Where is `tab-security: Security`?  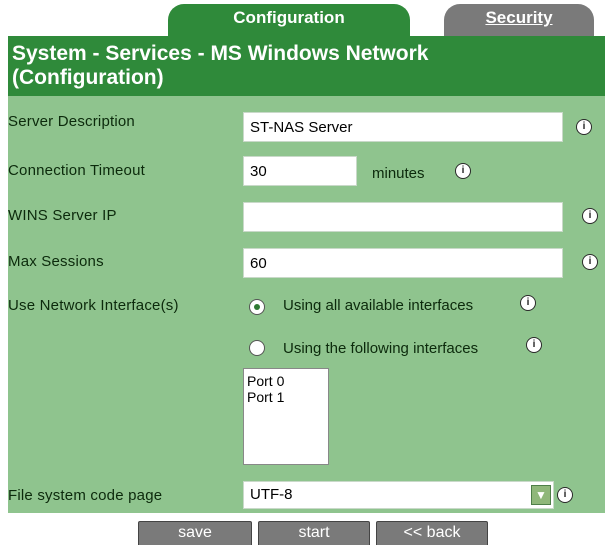
tab-security: Security is located at coordinates (519, 21).